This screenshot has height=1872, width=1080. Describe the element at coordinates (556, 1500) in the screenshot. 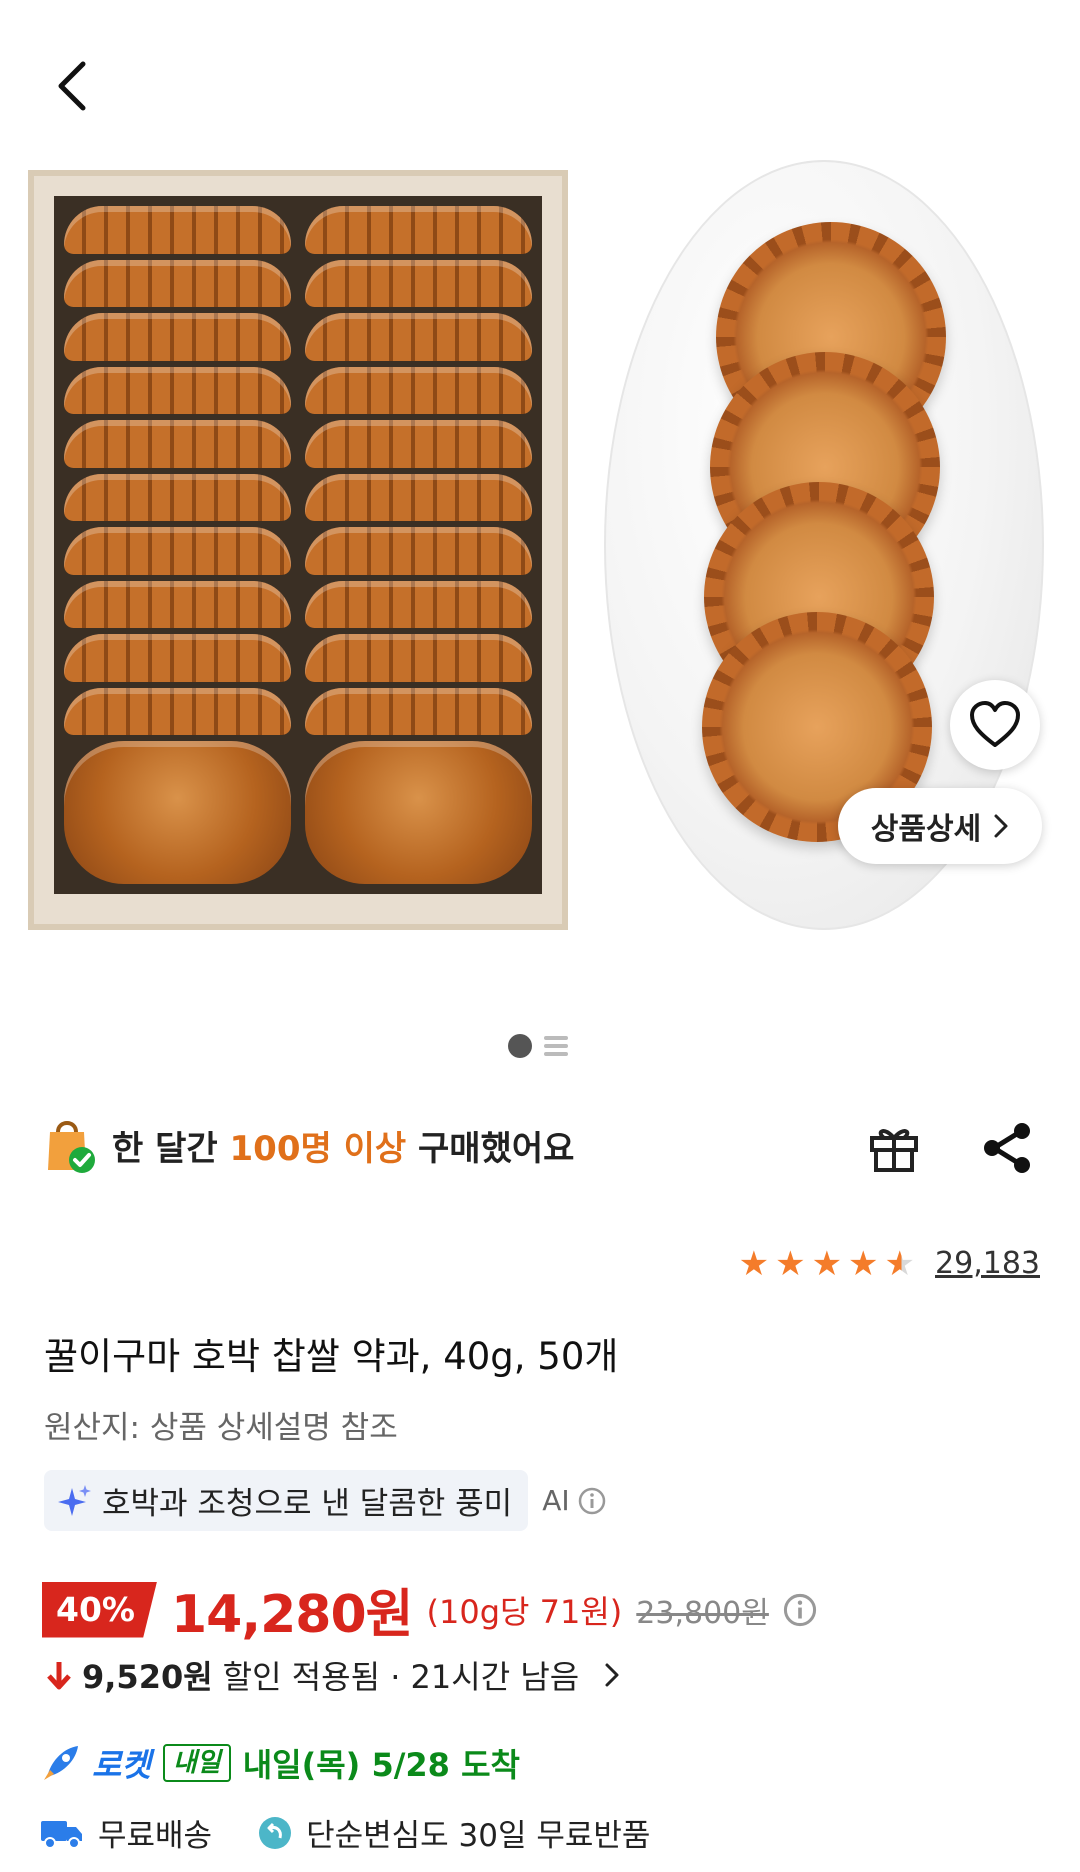

I see `ai-label: AI` at that location.